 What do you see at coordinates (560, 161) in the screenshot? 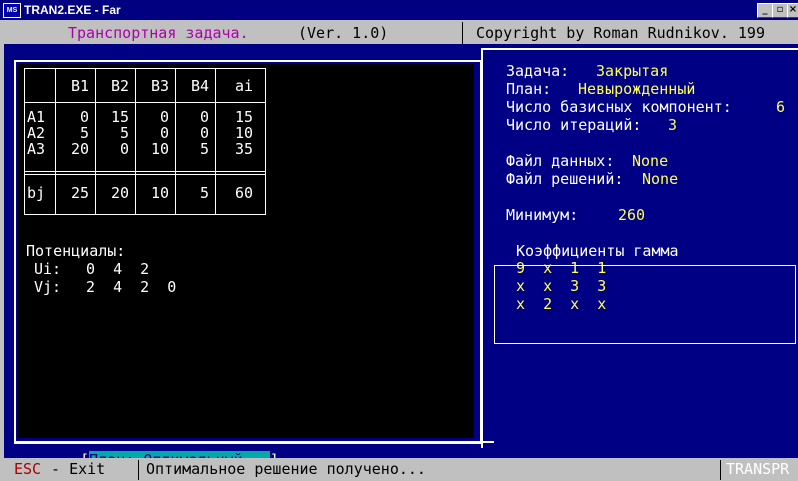
I see `datafile-label: Файл данных:` at bounding box center [560, 161].